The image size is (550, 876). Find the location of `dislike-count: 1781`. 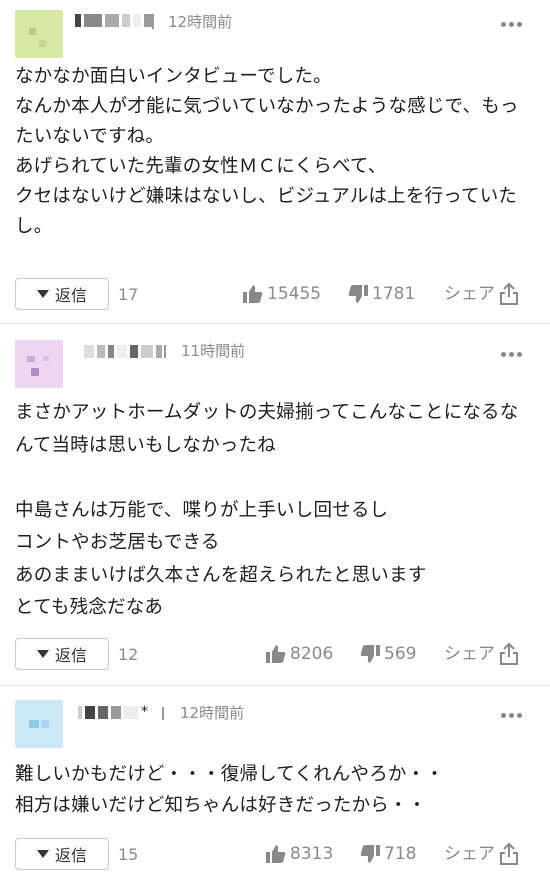

dislike-count: 1781 is located at coordinates (394, 294).